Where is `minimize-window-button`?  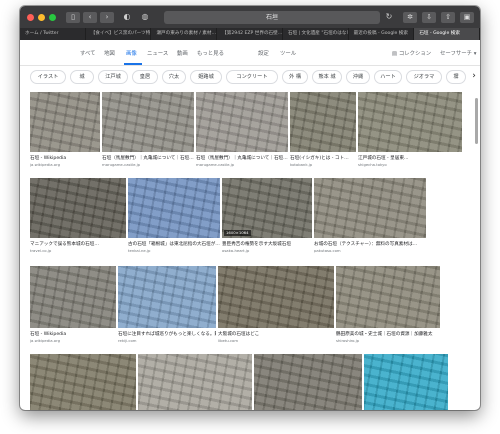 minimize-window-button is located at coordinates (41, 17).